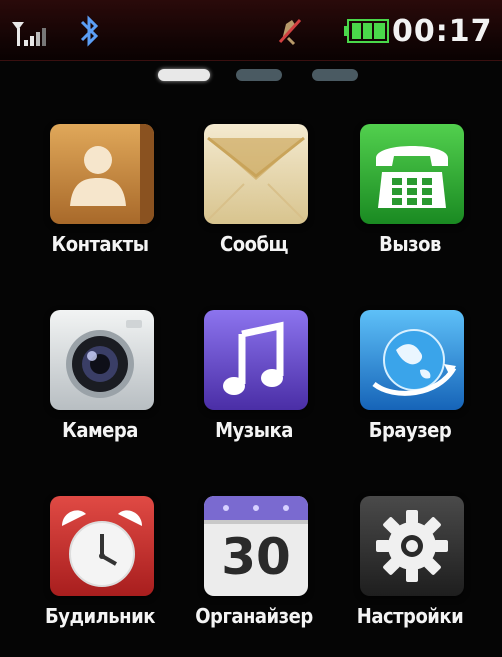 The height and width of the screenshot is (657, 502). What do you see at coordinates (89, 31) in the screenshot?
I see `bluetooth-icon` at bounding box center [89, 31].